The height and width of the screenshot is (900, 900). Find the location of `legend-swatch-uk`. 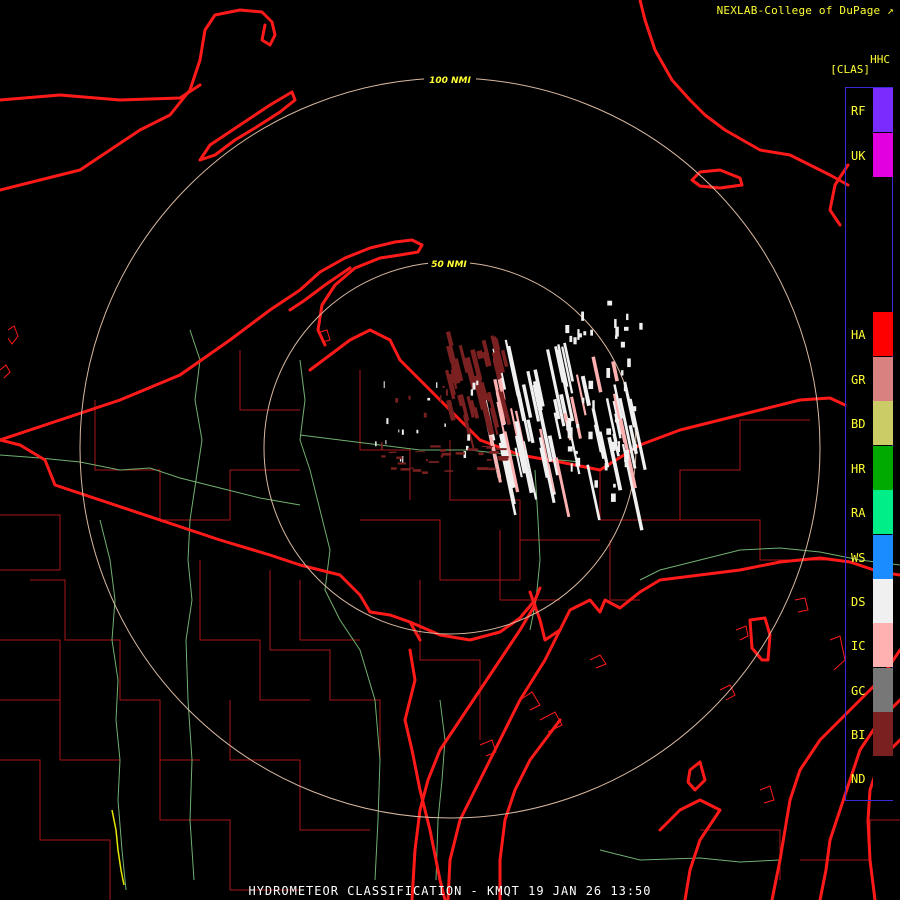

legend-swatch-uk is located at coordinates (883, 155).